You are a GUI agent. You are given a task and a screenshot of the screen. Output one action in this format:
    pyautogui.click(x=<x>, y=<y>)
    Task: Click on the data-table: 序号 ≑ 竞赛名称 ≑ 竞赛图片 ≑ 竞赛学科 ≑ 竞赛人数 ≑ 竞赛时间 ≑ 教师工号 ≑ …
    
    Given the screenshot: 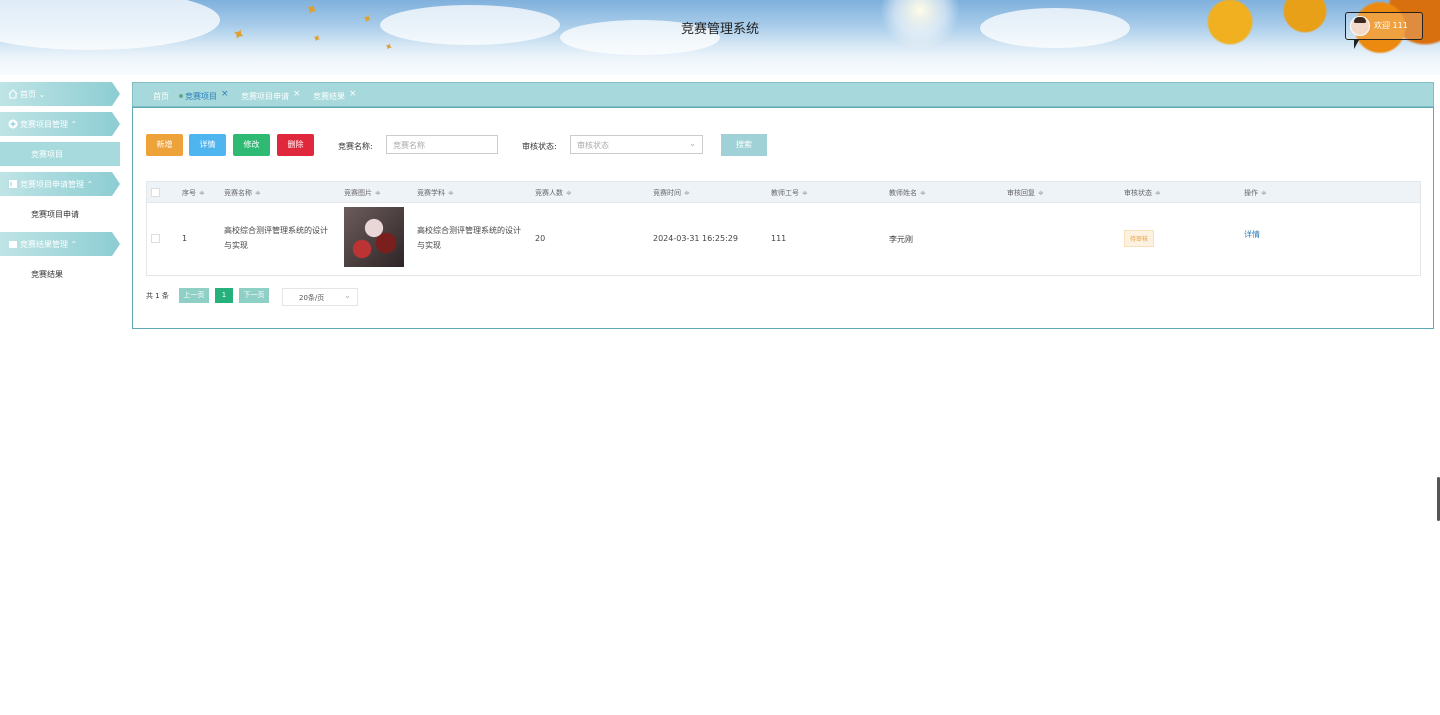 What is the action you would take?
    pyautogui.click(x=783, y=228)
    